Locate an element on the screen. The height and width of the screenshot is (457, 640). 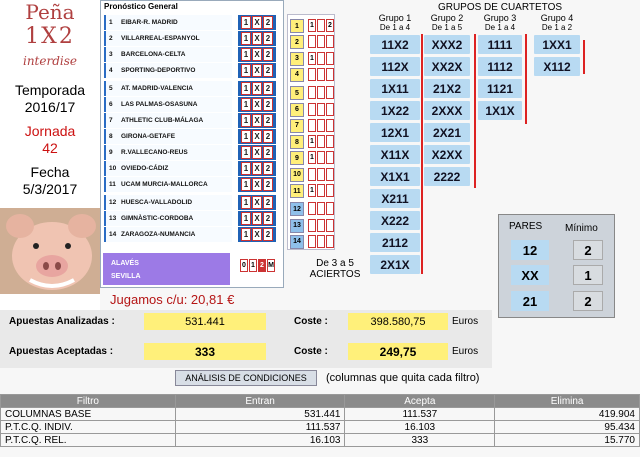
analisis-condiciones-button: ANÁLISIS DE CONDICIONES is located at coordinates (246, 378).